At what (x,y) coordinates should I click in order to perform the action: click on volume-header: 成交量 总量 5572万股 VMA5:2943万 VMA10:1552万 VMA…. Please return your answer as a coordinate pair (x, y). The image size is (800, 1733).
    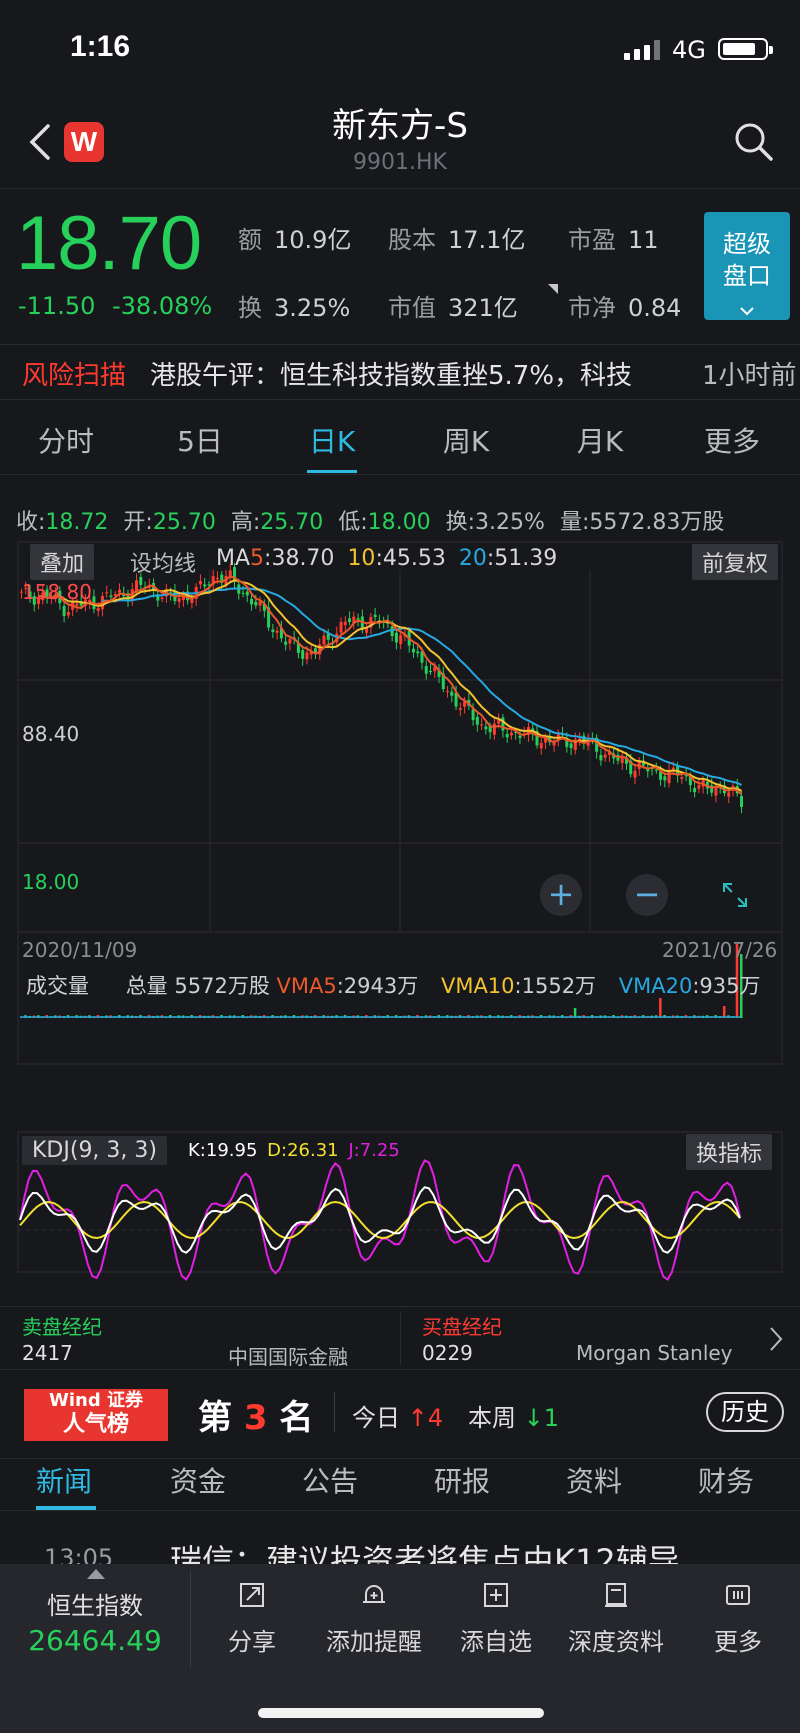
    Looking at the image, I should click on (393, 986).